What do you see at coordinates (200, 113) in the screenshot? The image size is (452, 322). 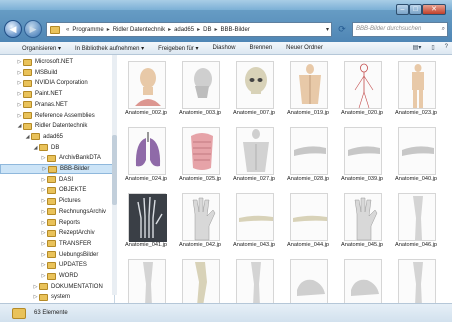 I see `file-name: Anatomie_003.jp` at bounding box center [200, 113].